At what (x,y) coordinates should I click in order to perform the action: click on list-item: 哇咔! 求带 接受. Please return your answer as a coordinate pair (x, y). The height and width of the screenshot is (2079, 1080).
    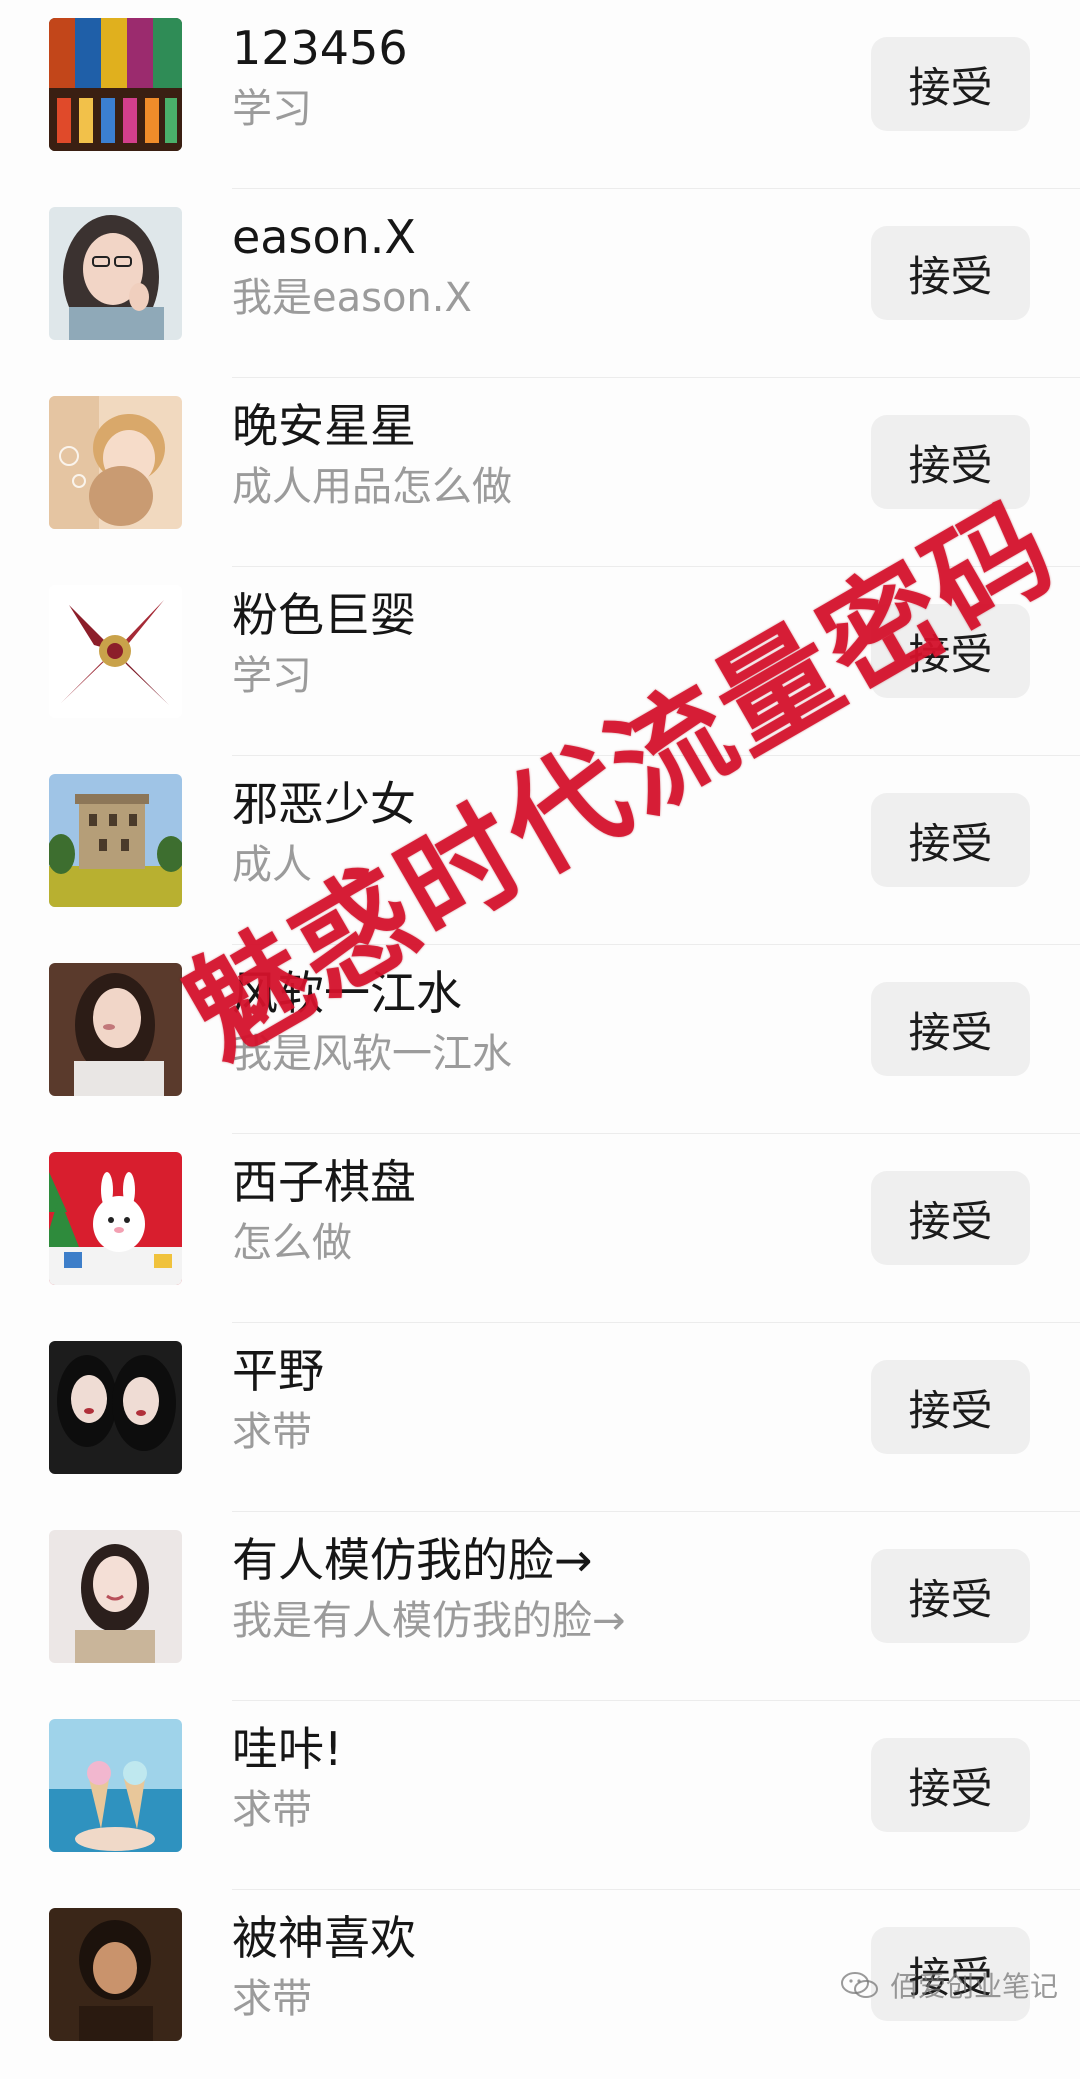
    Looking at the image, I should click on (540, 1795).